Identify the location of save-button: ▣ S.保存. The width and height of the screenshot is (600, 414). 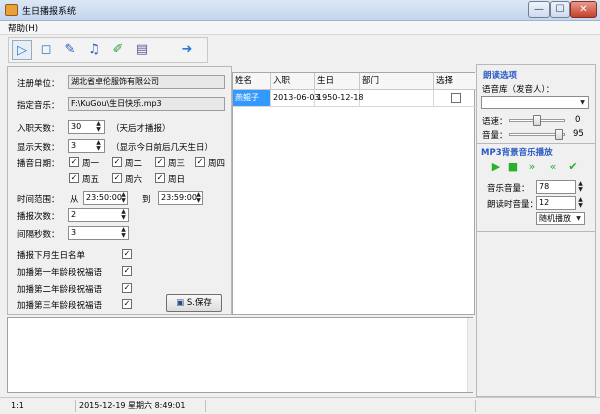
(194, 303).